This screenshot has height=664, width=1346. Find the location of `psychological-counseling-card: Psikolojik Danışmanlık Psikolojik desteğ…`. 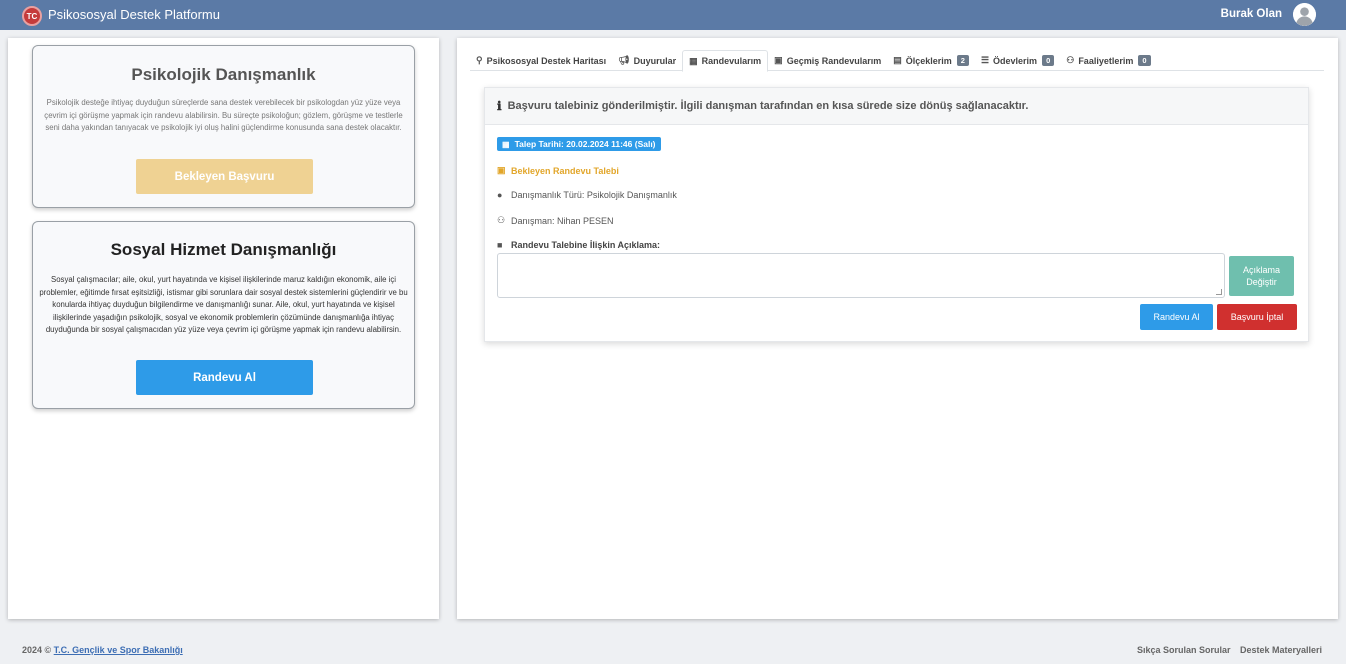

psychological-counseling-card: Psikolojik Danışmanlık Psikolojik desteğ… is located at coordinates (223, 126).